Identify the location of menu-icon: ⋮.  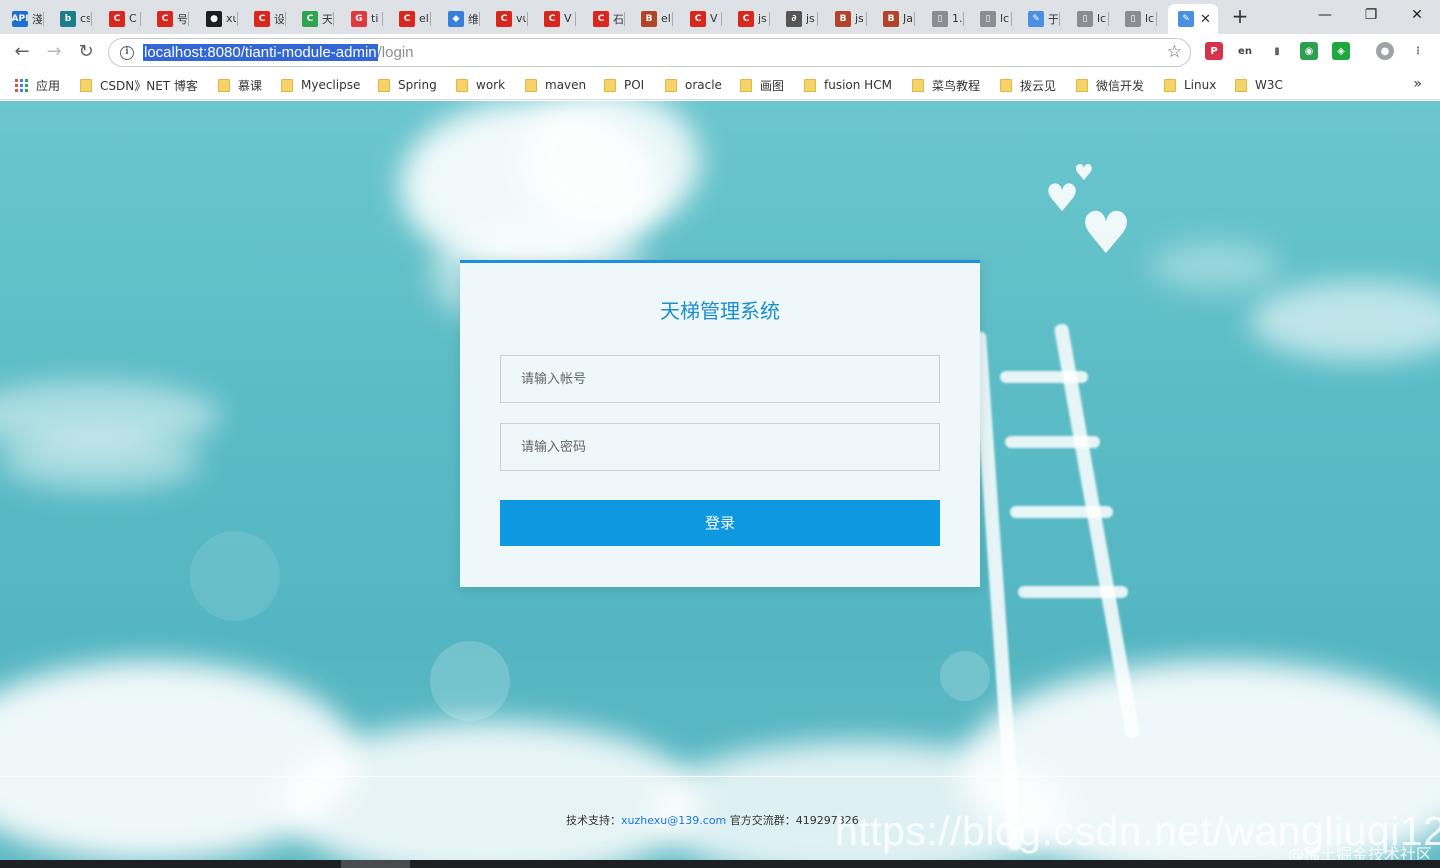
(1418, 51).